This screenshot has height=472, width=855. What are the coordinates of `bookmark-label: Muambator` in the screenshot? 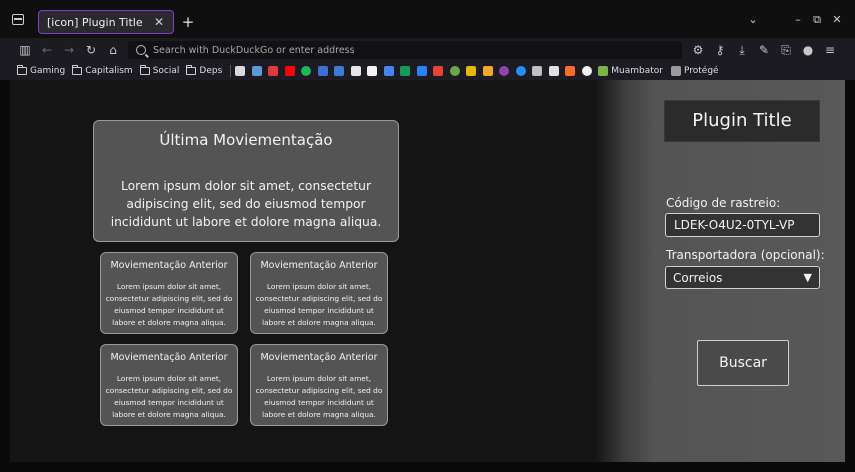 It's located at (637, 71).